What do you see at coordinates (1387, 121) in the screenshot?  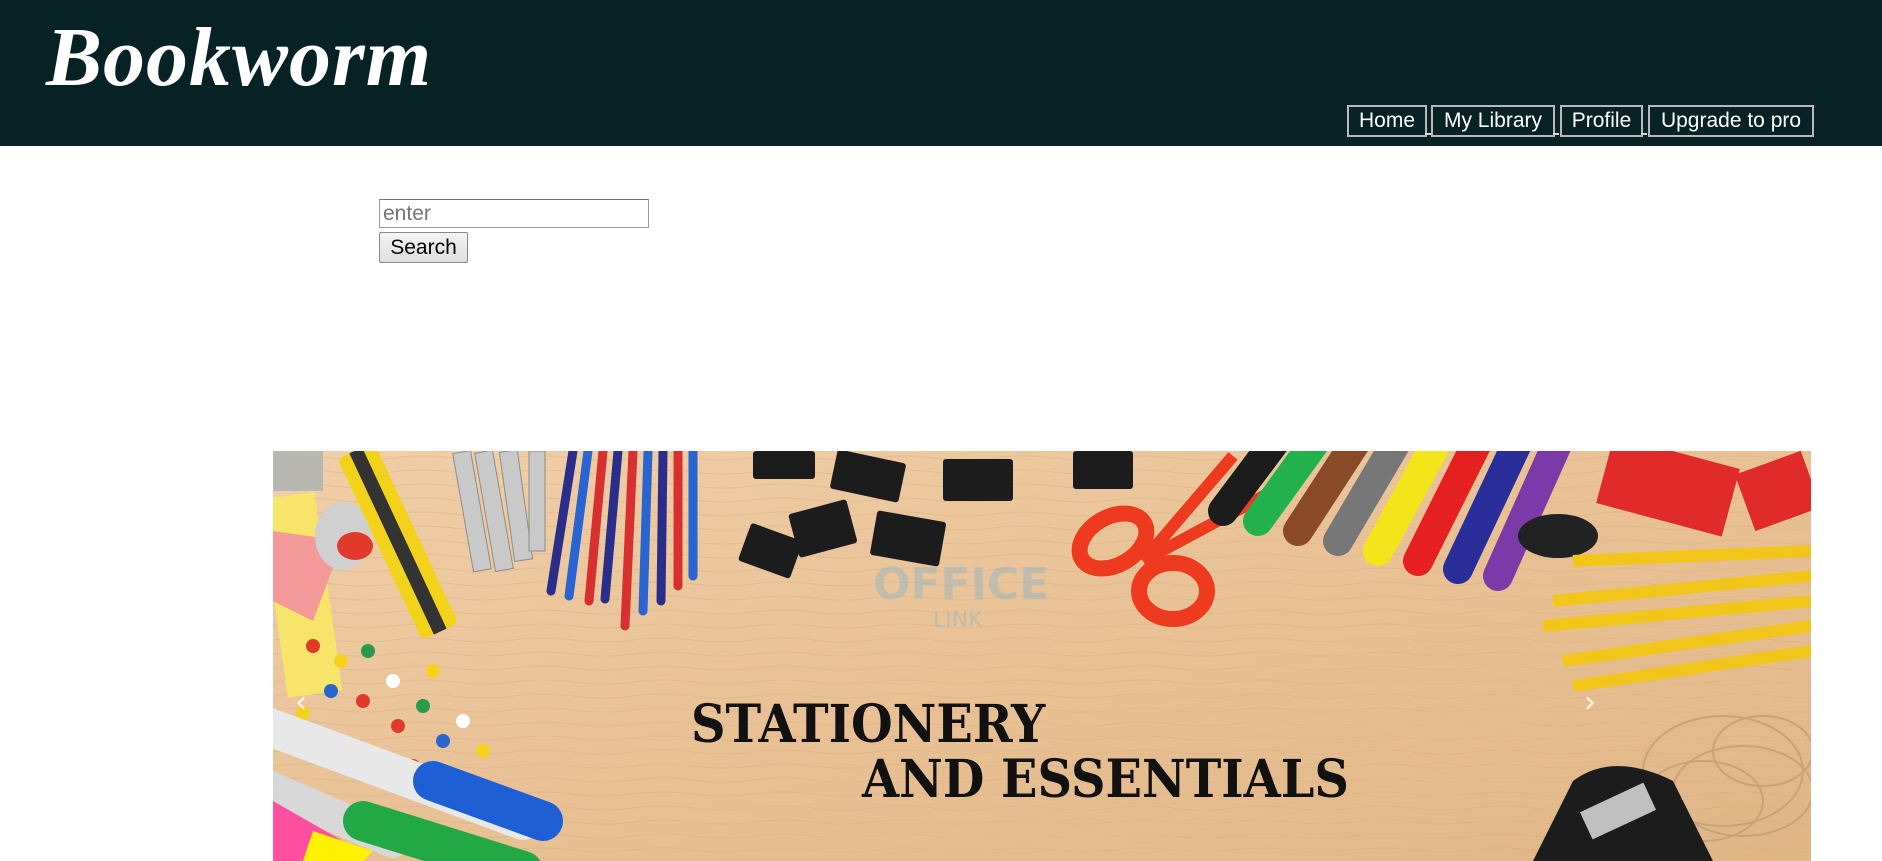 I see `nav-home-button: Home` at bounding box center [1387, 121].